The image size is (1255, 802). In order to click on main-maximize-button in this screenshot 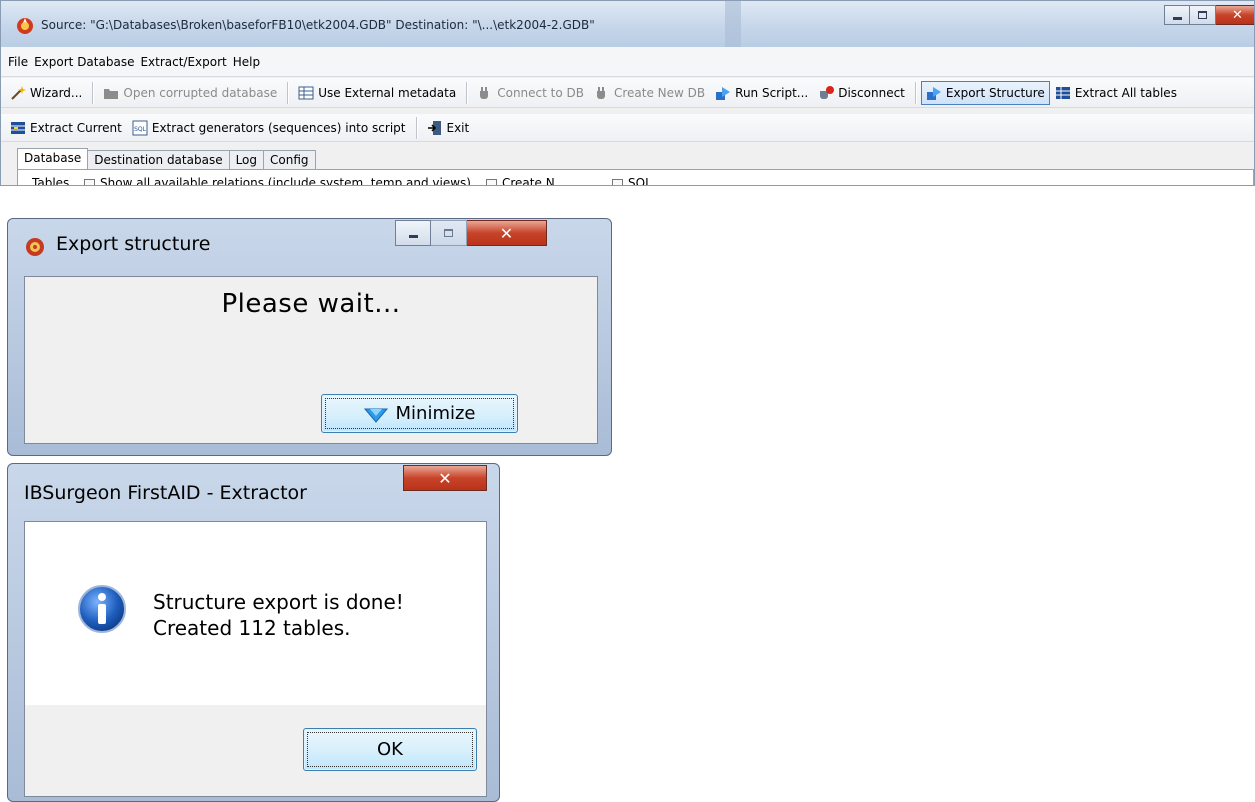, I will do `click(1203, 15)`.